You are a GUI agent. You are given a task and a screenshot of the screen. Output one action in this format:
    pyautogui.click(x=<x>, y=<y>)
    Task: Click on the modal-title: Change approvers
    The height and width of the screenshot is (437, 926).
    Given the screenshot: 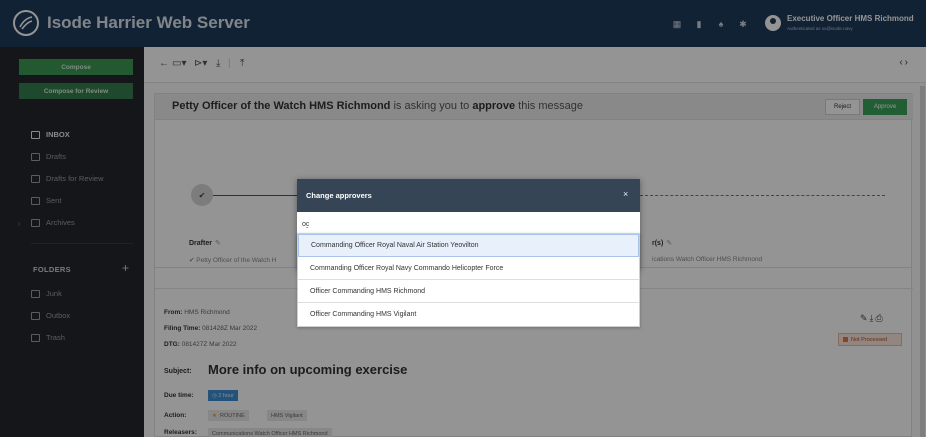 What is the action you would take?
    pyautogui.click(x=339, y=195)
    